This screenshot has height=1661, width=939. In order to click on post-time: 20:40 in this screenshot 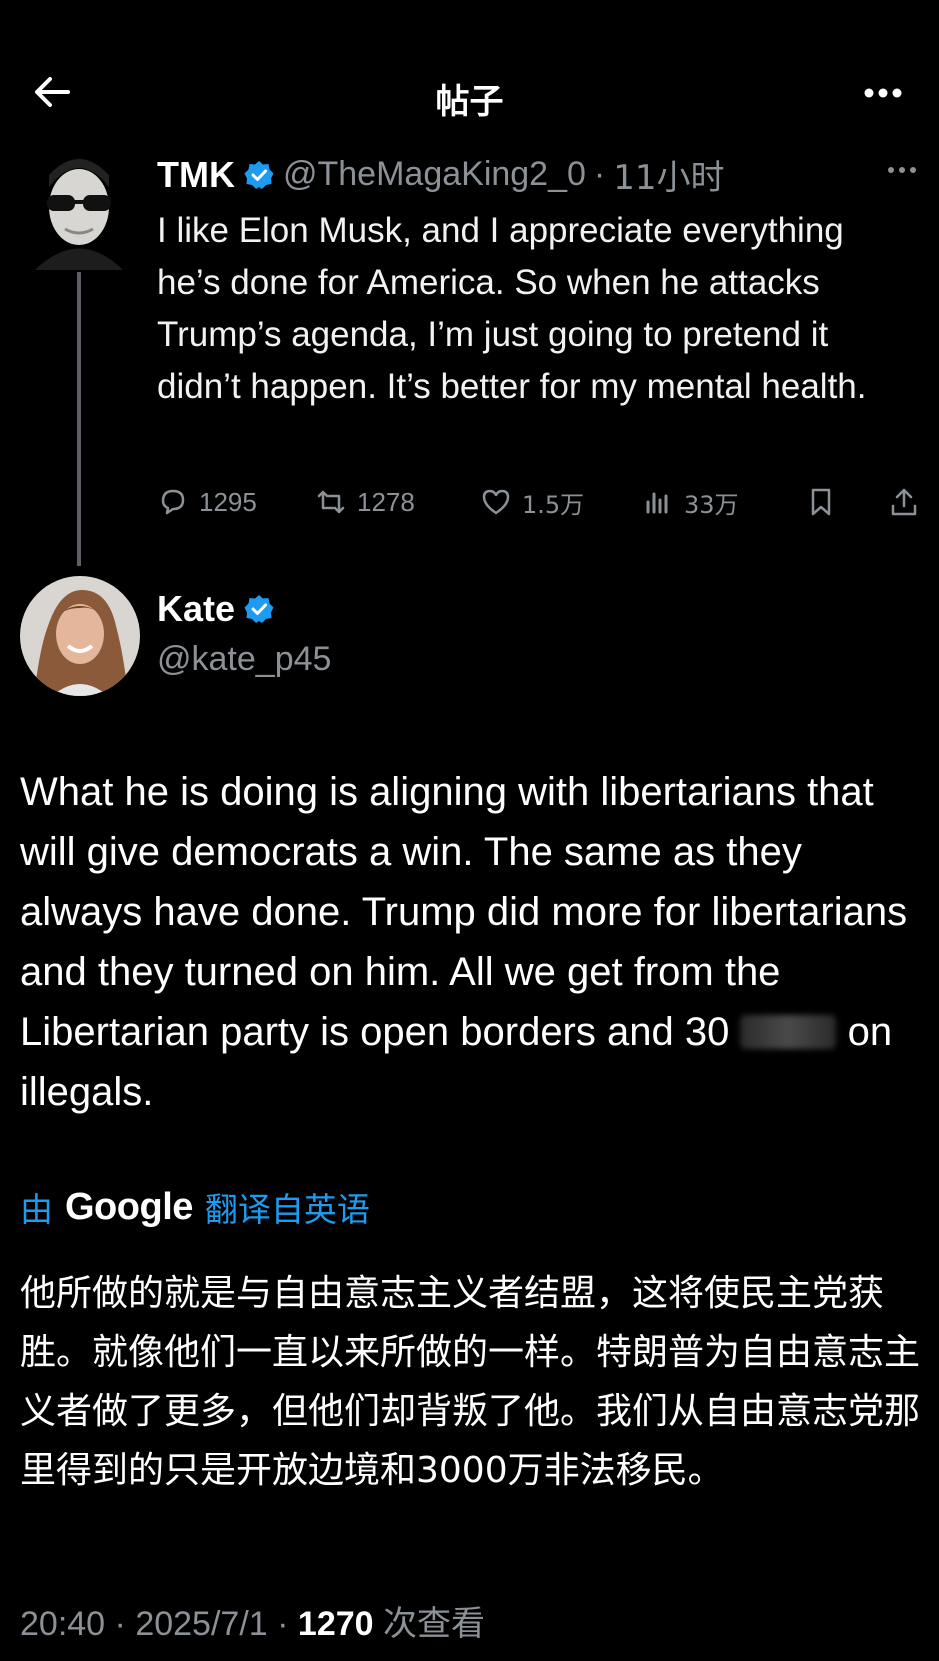, I will do `click(62, 1624)`.